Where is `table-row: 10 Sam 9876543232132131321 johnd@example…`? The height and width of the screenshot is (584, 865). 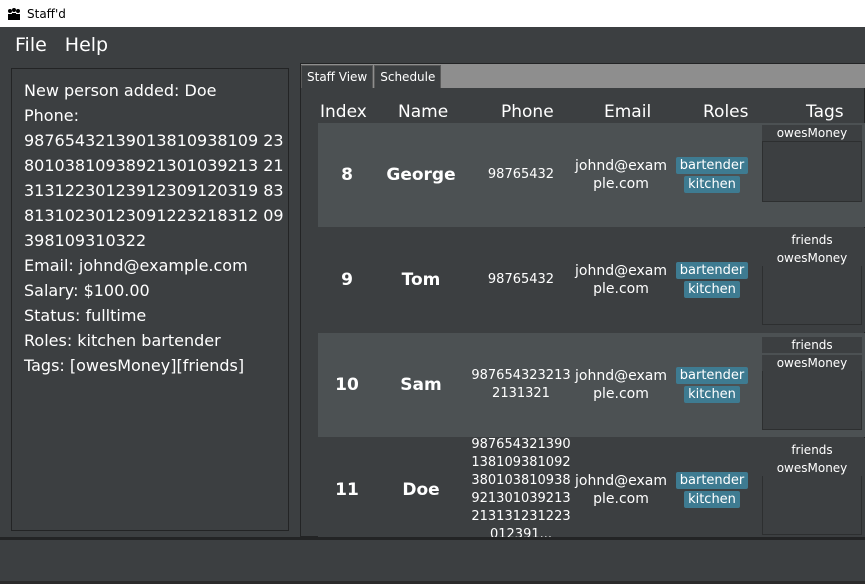 table-row: 10 Sam 9876543232132131321 johnd@example… is located at coordinates (591, 385).